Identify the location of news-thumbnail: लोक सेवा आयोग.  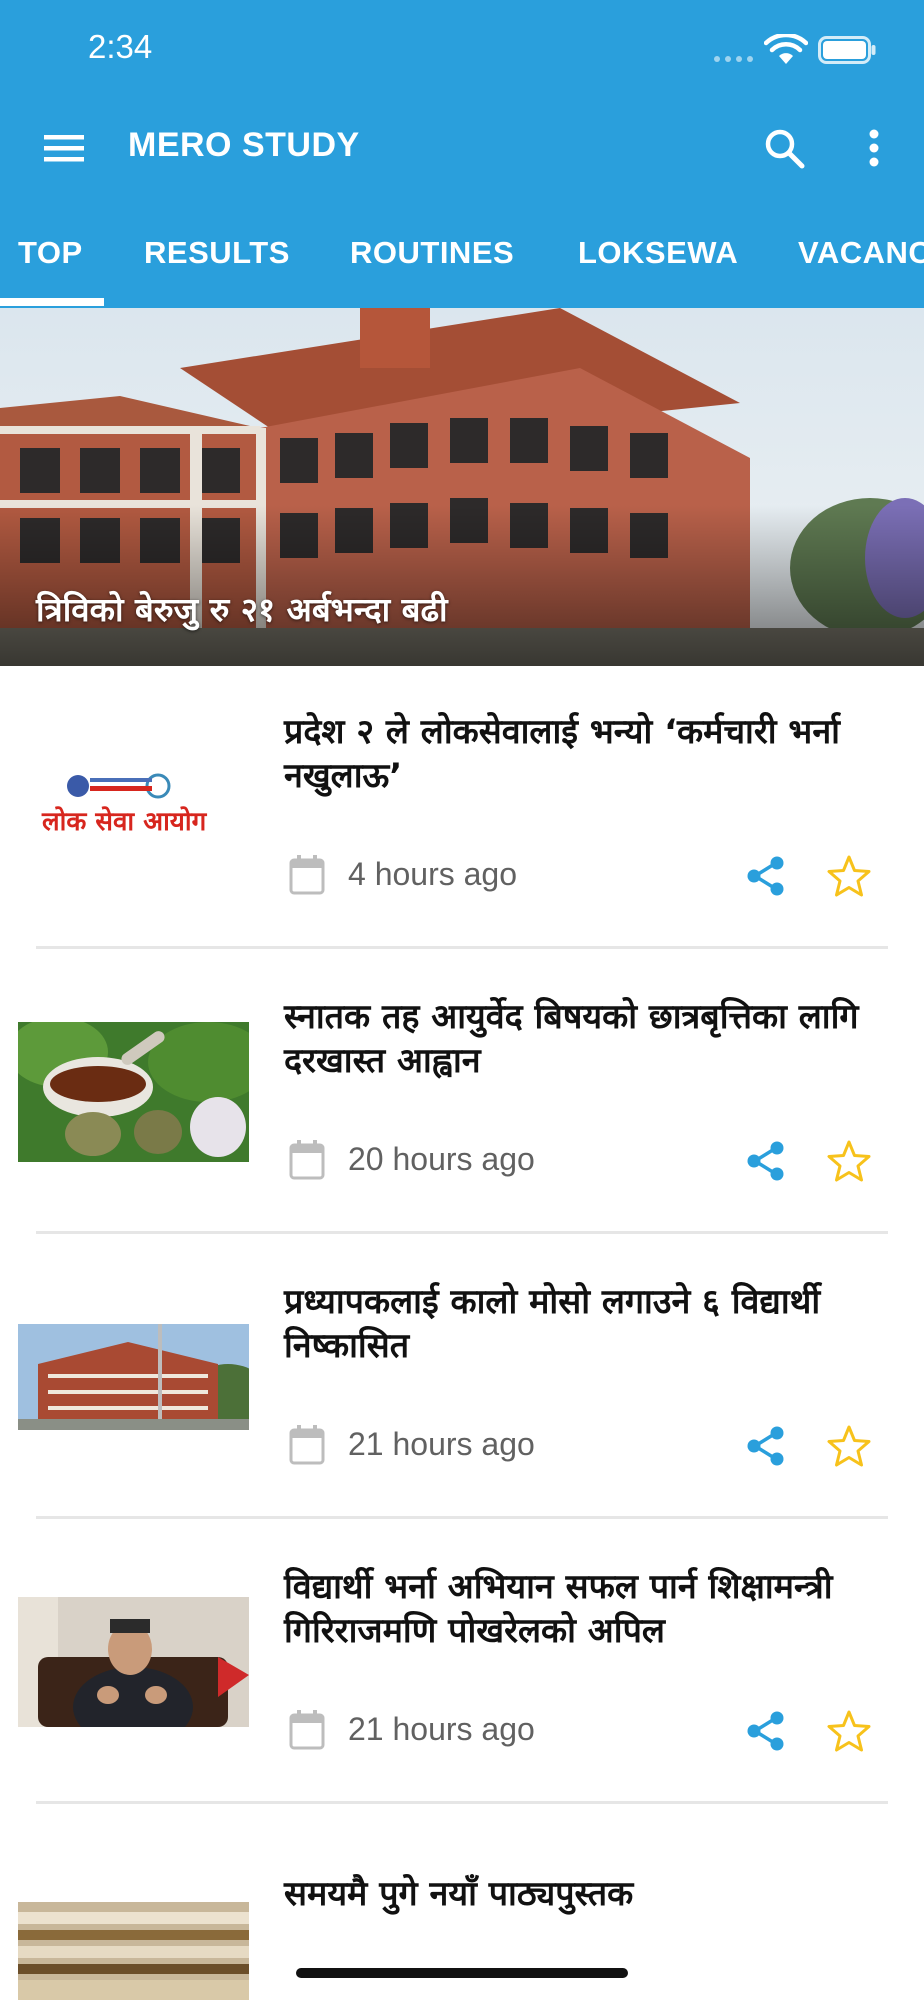
(133, 811).